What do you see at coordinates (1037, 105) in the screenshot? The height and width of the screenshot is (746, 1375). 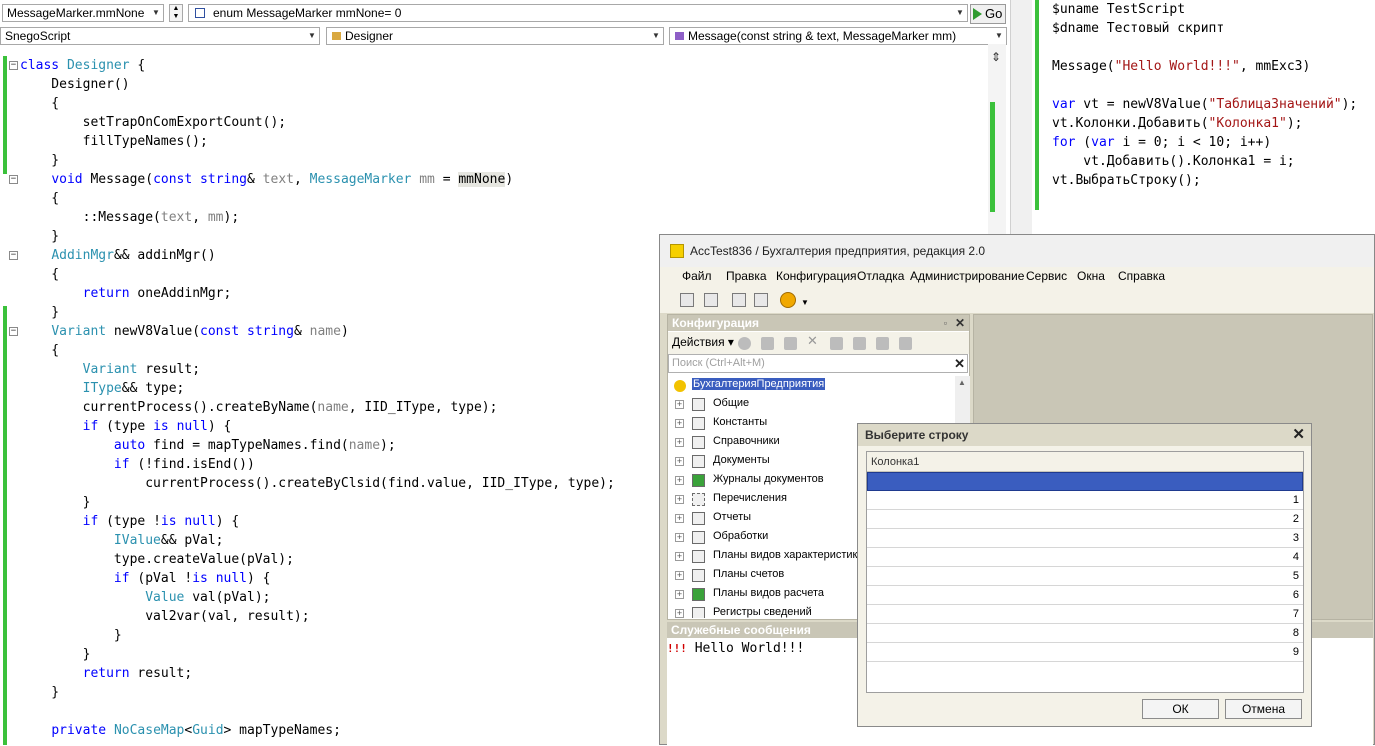 I see `change-bar` at bounding box center [1037, 105].